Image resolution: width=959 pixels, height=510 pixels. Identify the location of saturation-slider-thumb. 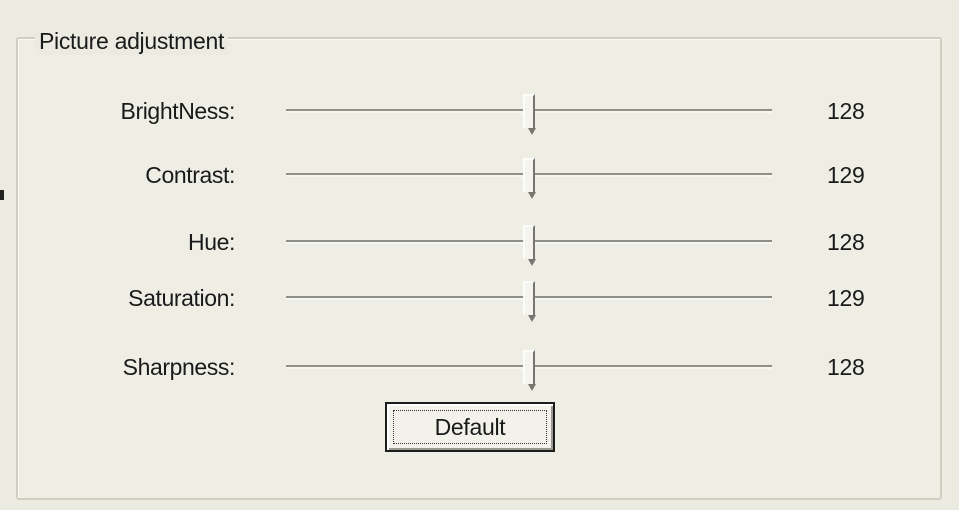
(529, 301).